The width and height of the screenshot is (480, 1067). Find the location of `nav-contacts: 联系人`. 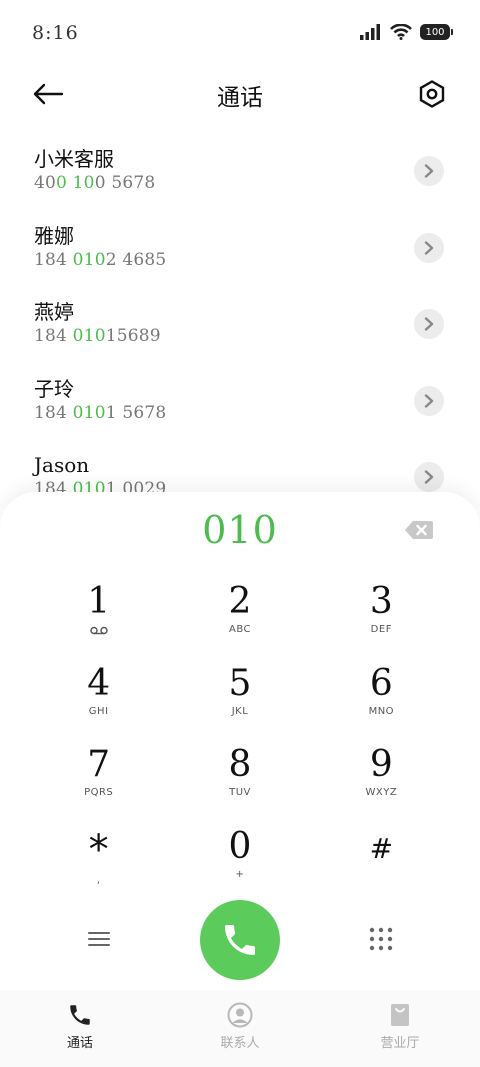

nav-contacts: 联系人 is located at coordinates (240, 1028).